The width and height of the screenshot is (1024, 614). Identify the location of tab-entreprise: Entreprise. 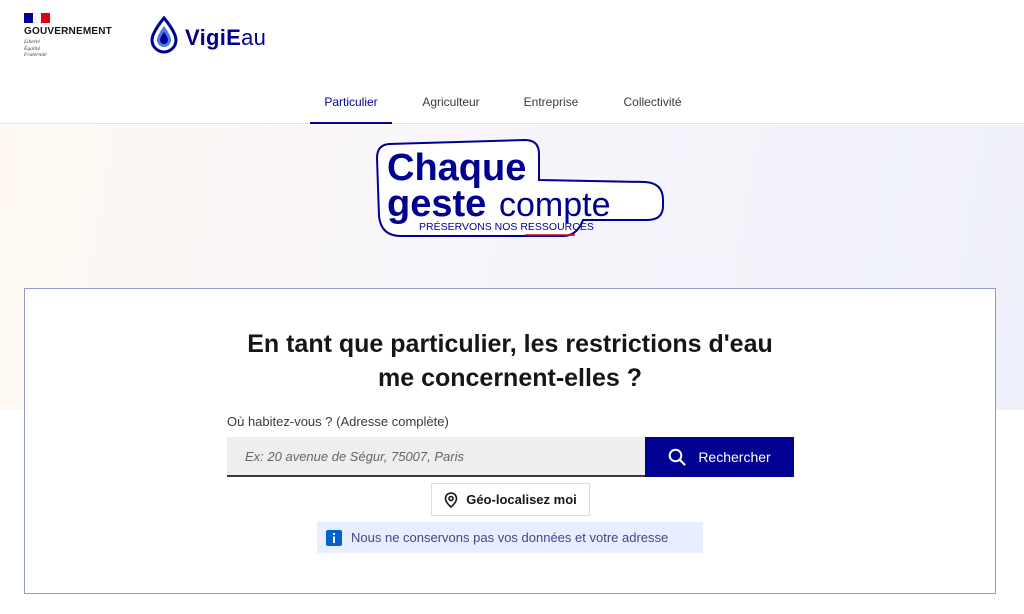
(551, 102).